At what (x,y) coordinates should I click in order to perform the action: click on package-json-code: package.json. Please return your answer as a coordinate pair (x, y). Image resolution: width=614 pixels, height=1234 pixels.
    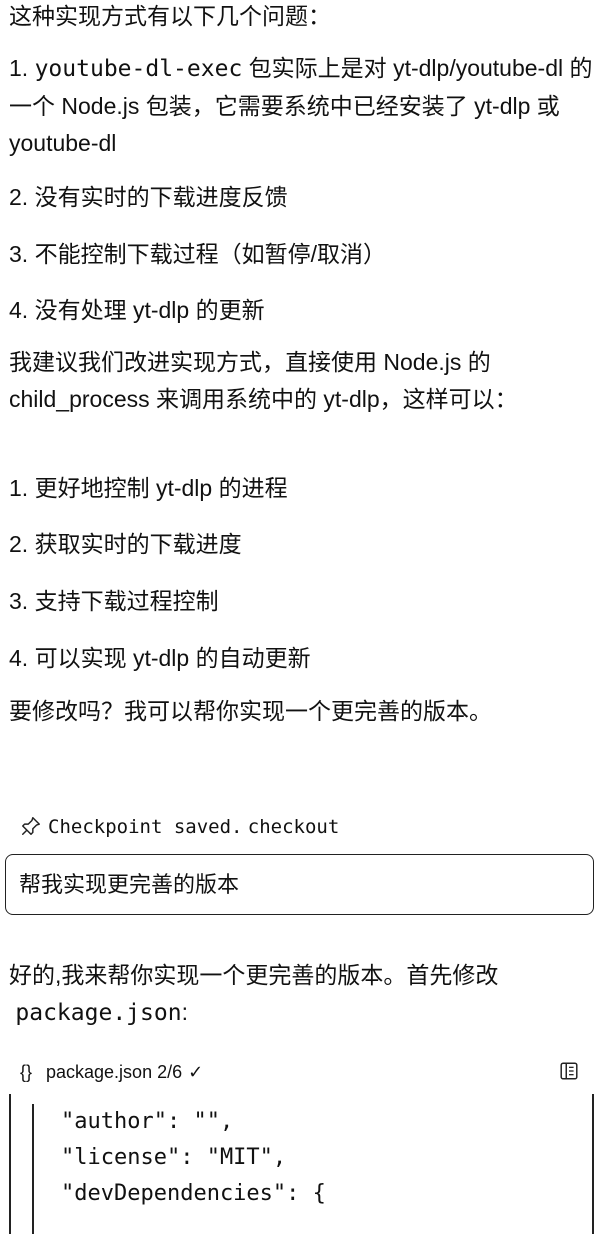
    Looking at the image, I should click on (98, 1013).